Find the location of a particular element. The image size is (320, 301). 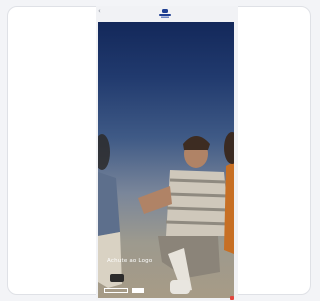

hero-headline: Achute ao Logo is located at coordinates (130, 261).